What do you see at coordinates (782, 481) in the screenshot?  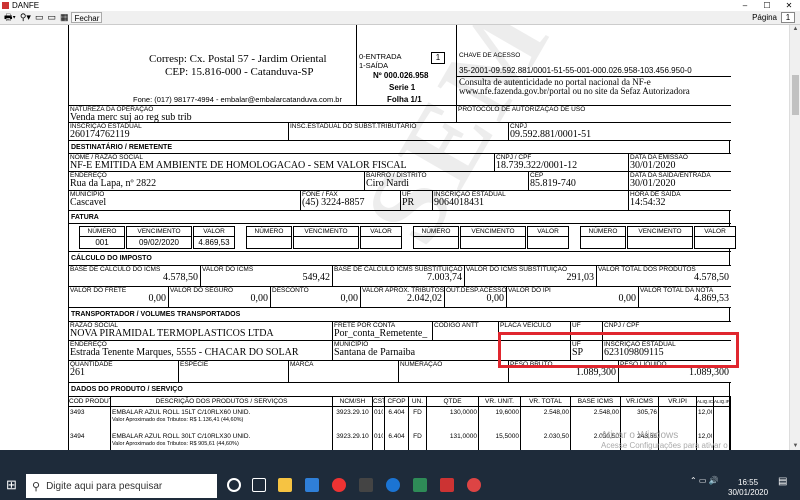 I see `notifications-icon: ▤` at bounding box center [782, 481].